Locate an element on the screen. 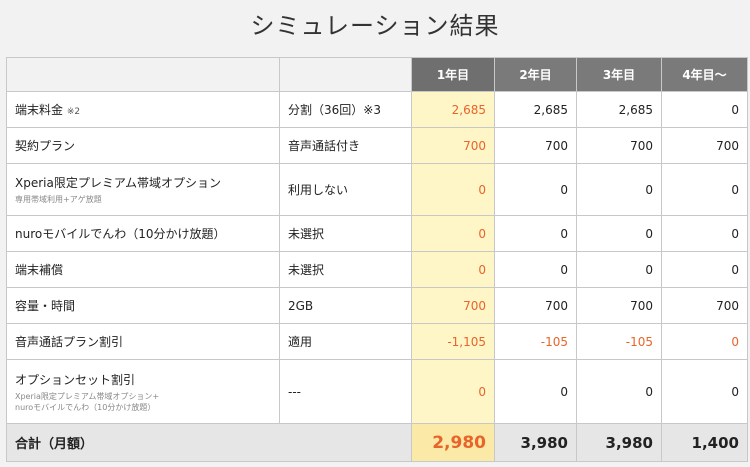 The width and height of the screenshot is (750, 467). item-note: ※2 is located at coordinates (73, 112).